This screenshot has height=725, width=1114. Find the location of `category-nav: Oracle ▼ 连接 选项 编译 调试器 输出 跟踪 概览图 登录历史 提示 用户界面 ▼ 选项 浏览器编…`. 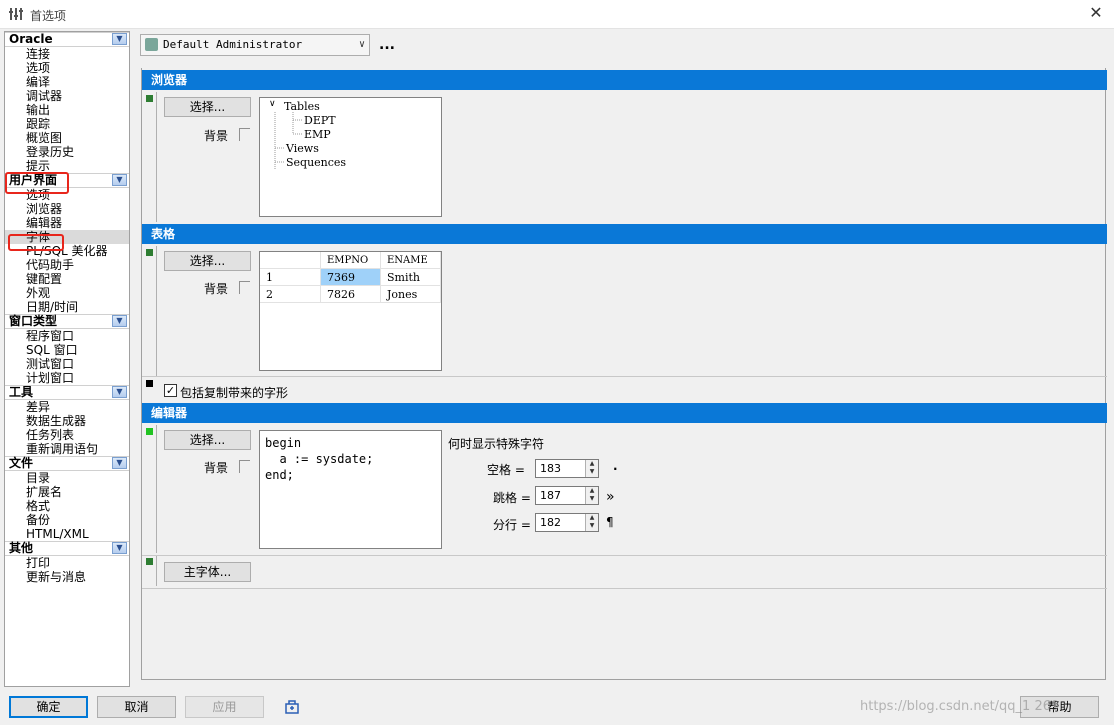

category-nav: Oracle ▼ 连接 选项 编译 调试器 输出 跟踪 概览图 登录历史 提示 用户界面 ▼ 选项 浏览器编… is located at coordinates (67, 359).